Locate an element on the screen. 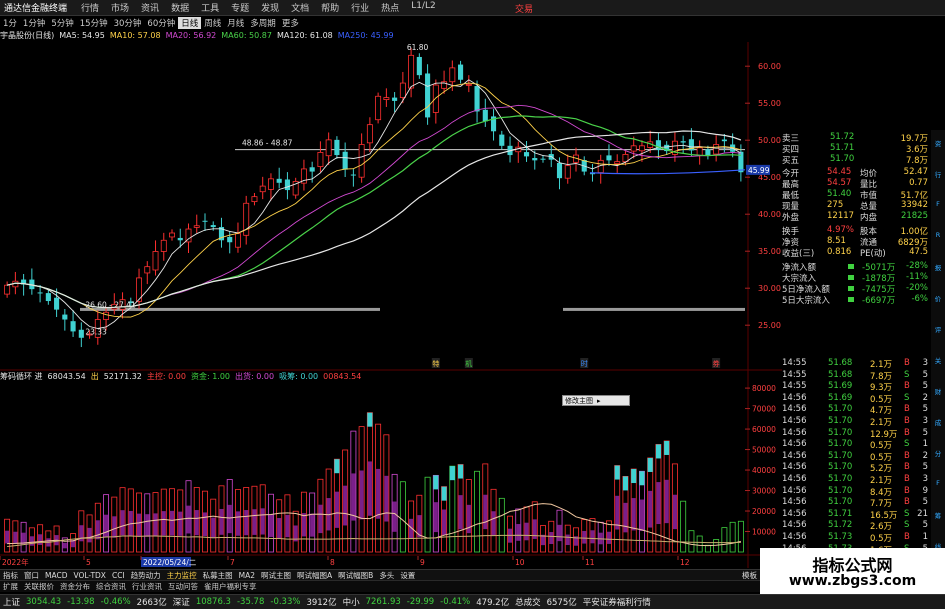  trade-count: 3 is located at coordinates (925, 421).